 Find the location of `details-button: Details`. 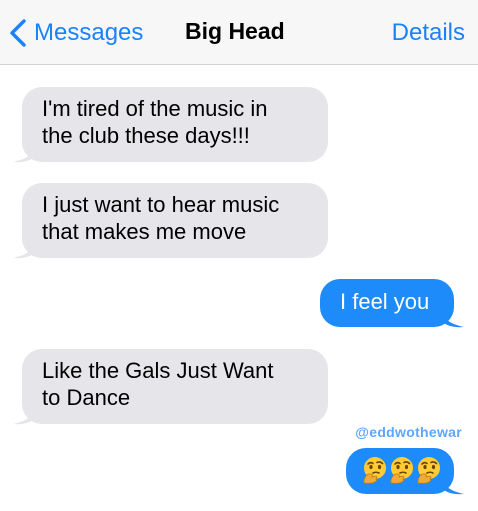

details-button: Details is located at coordinates (428, 33).